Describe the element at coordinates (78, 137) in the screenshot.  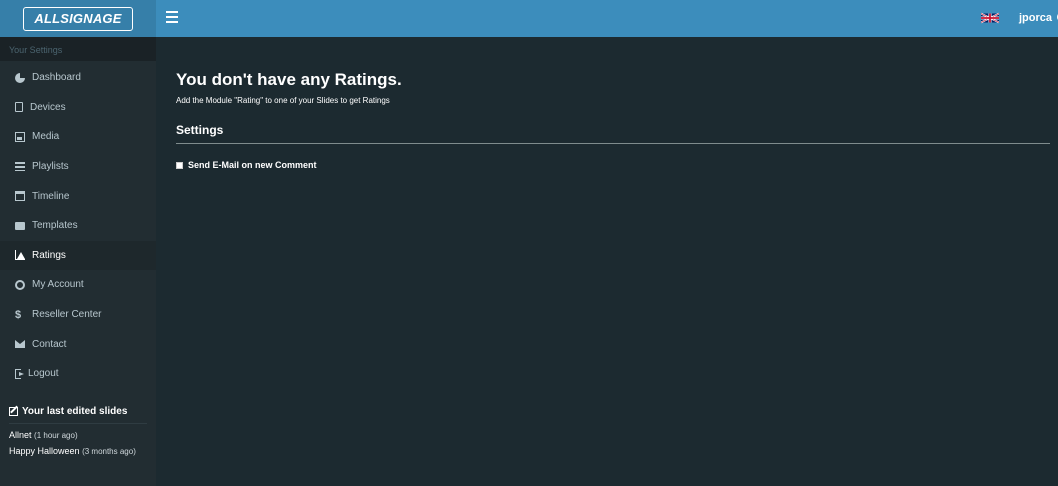
I see `sidebar-item-media: Media` at that location.